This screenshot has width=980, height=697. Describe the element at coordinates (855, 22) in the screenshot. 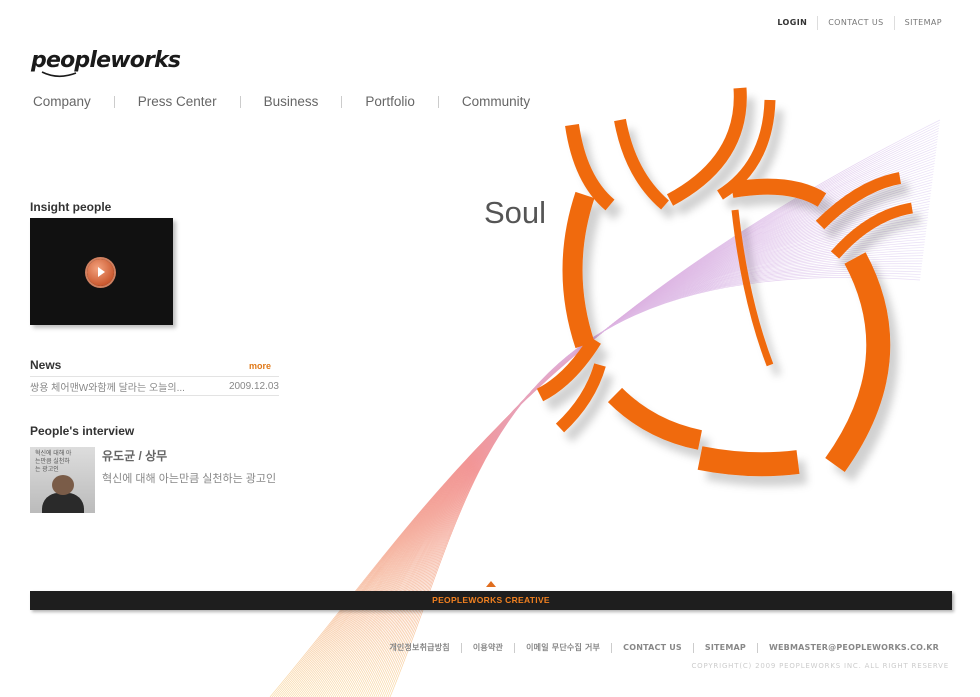

I see `contact-us-link: CONTACT US` at that location.